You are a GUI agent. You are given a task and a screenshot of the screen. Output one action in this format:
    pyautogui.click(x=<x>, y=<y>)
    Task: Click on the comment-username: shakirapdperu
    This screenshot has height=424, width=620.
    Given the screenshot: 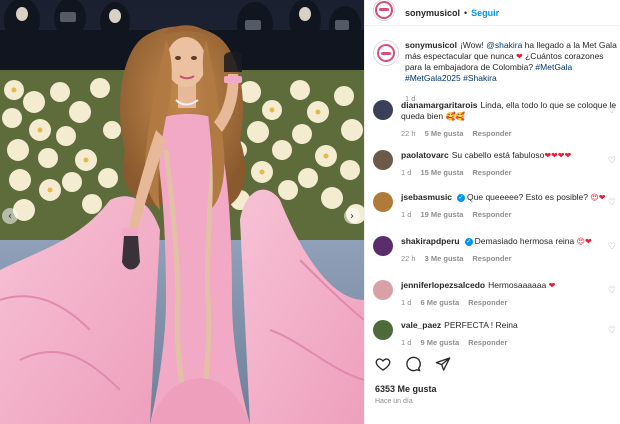 What is the action you would take?
    pyautogui.click(x=430, y=241)
    